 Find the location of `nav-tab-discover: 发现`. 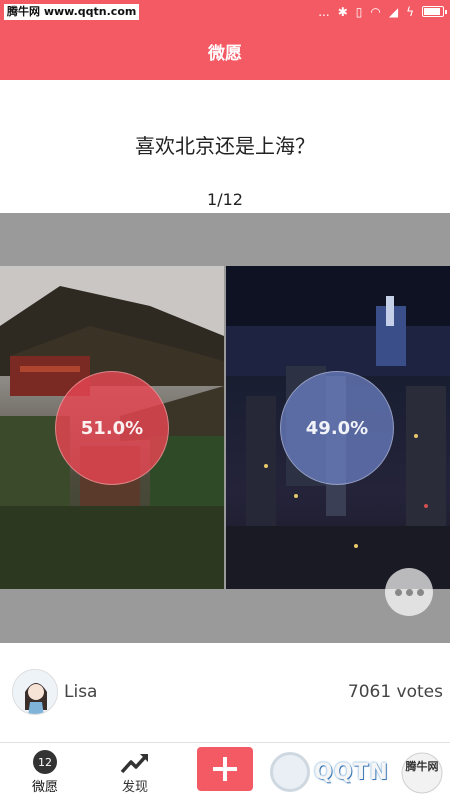

nav-tab-discover: 发现 is located at coordinates (135, 771).